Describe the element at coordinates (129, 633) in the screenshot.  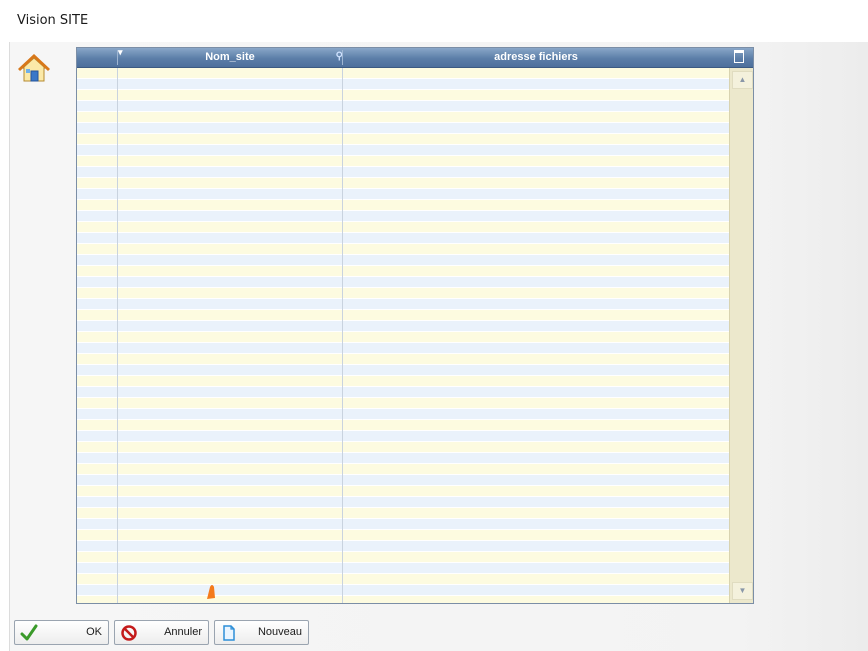
I see `no-entry-icon` at that location.